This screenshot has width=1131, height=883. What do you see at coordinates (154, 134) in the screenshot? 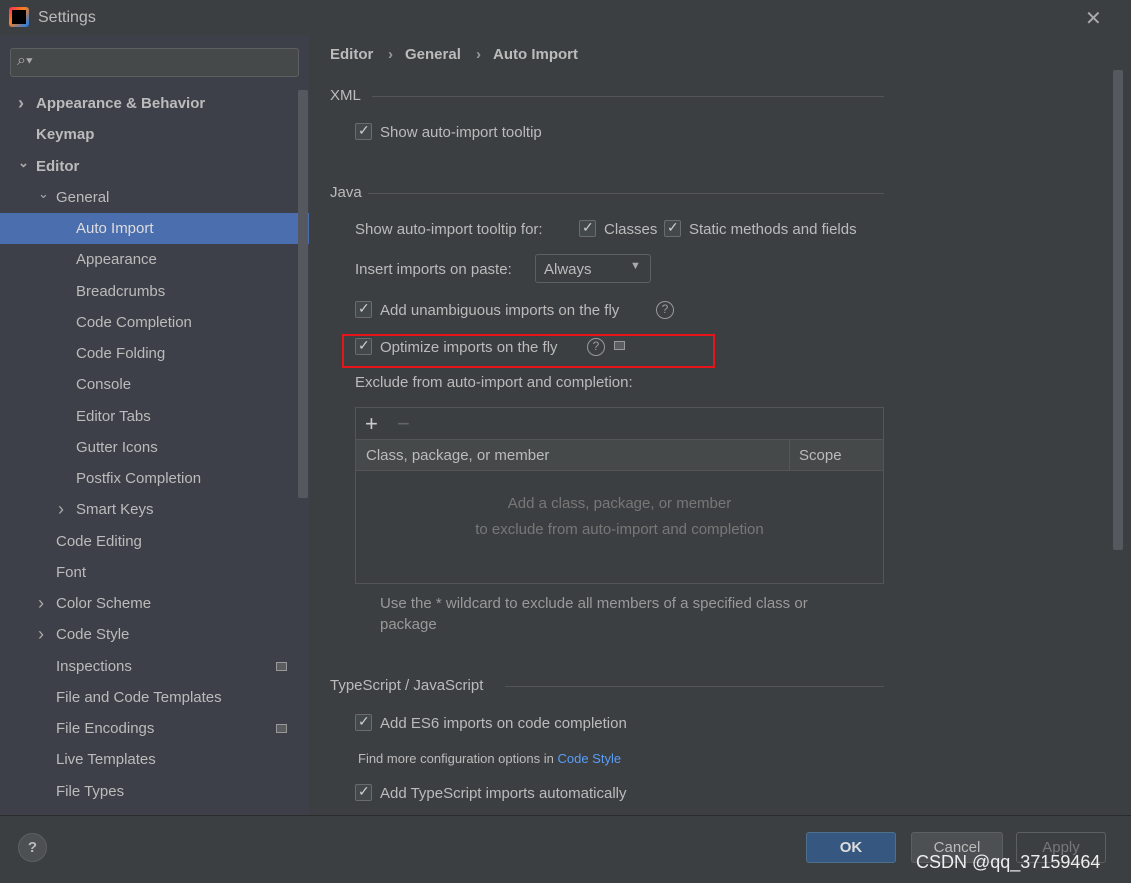
I see `sidebar-item-keymap: Keymap` at bounding box center [154, 134].